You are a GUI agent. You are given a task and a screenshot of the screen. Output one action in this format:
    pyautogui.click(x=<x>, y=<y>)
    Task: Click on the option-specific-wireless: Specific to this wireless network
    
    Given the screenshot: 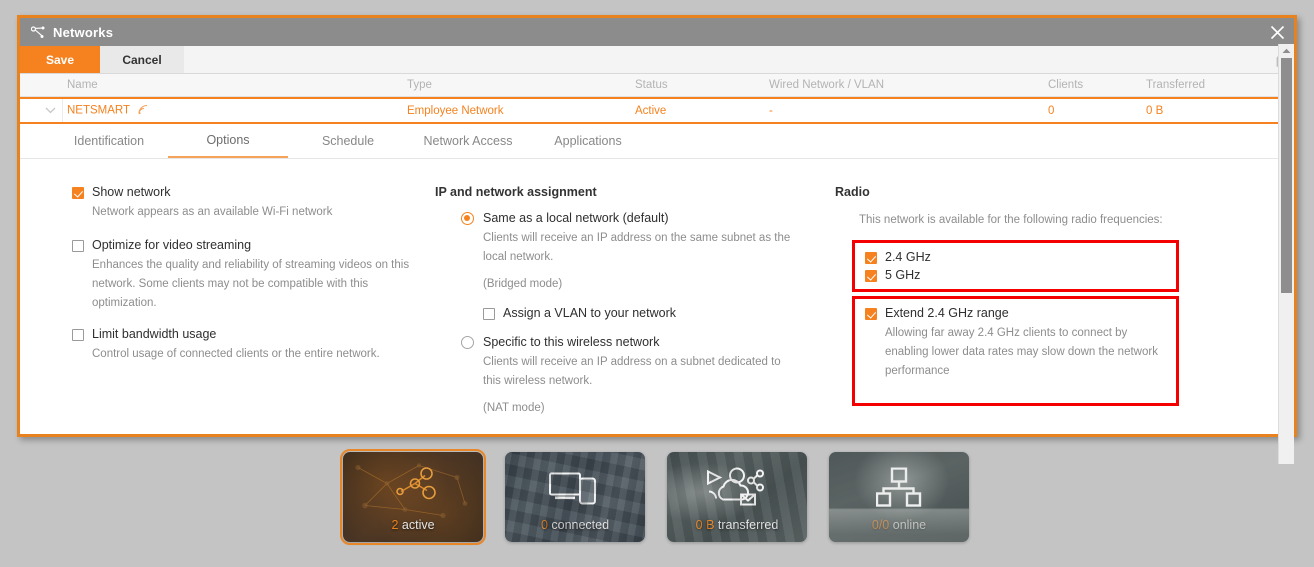 What is the action you would take?
    pyautogui.click(x=648, y=342)
    